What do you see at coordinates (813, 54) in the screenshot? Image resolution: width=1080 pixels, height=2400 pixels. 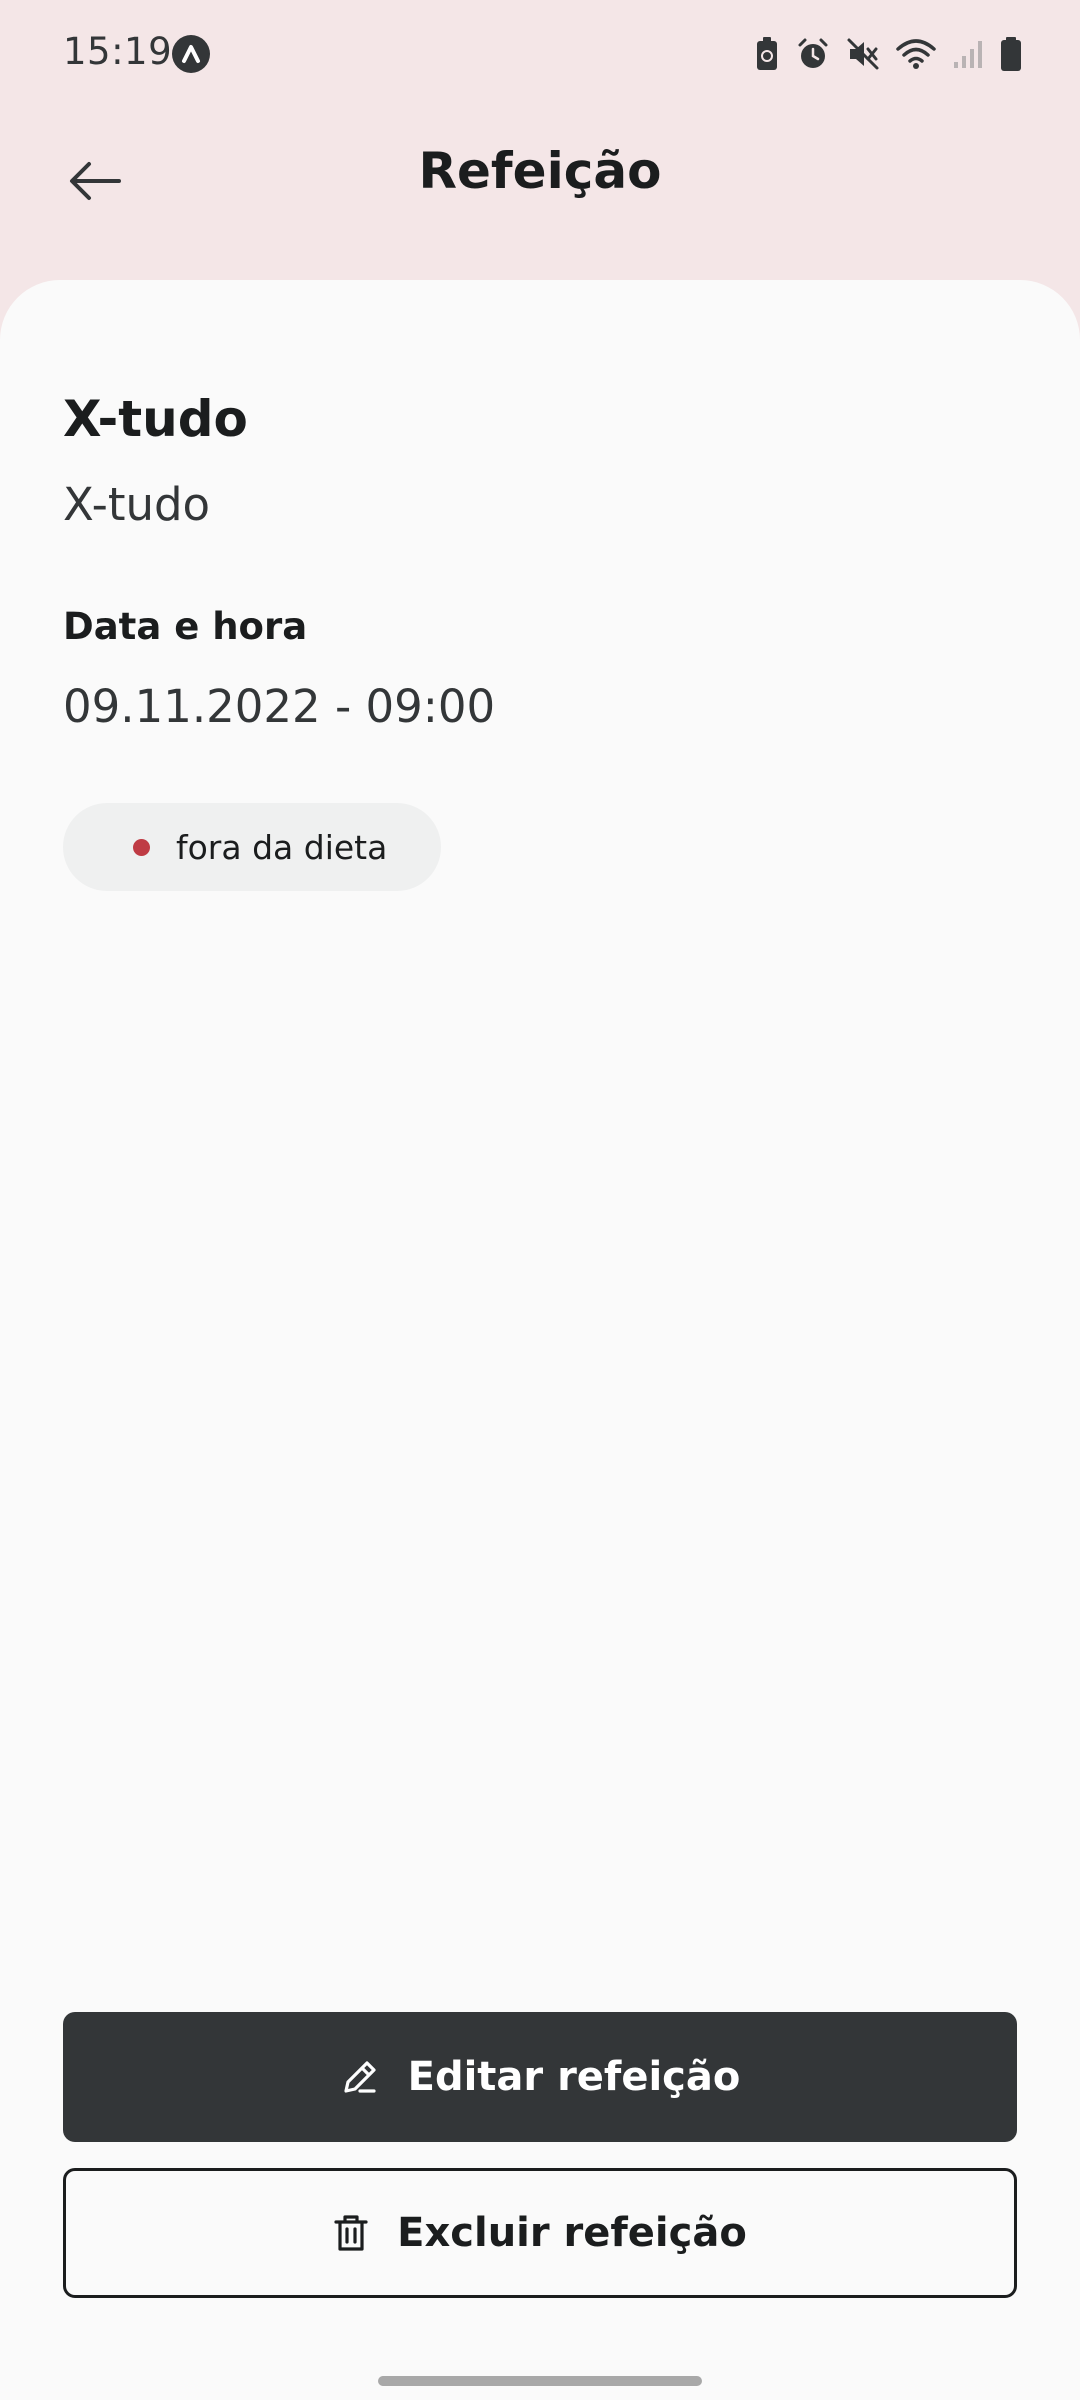 I see `alarm-icon` at bounding box center [813, 54].